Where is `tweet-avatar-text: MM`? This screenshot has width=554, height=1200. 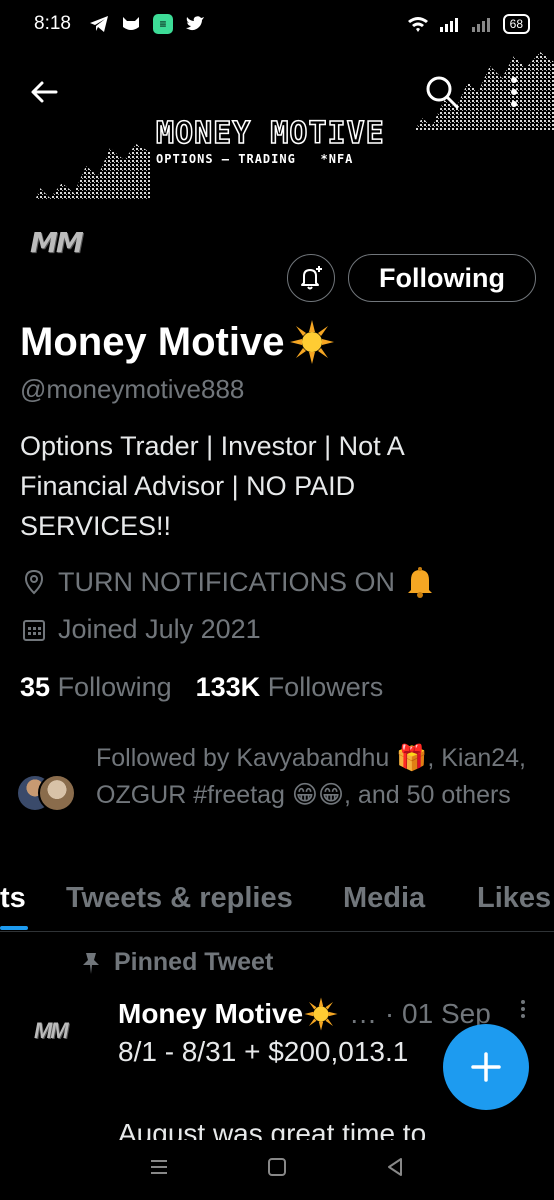
tweet-avatar-text: MM is located at coordinates (51, 1030).